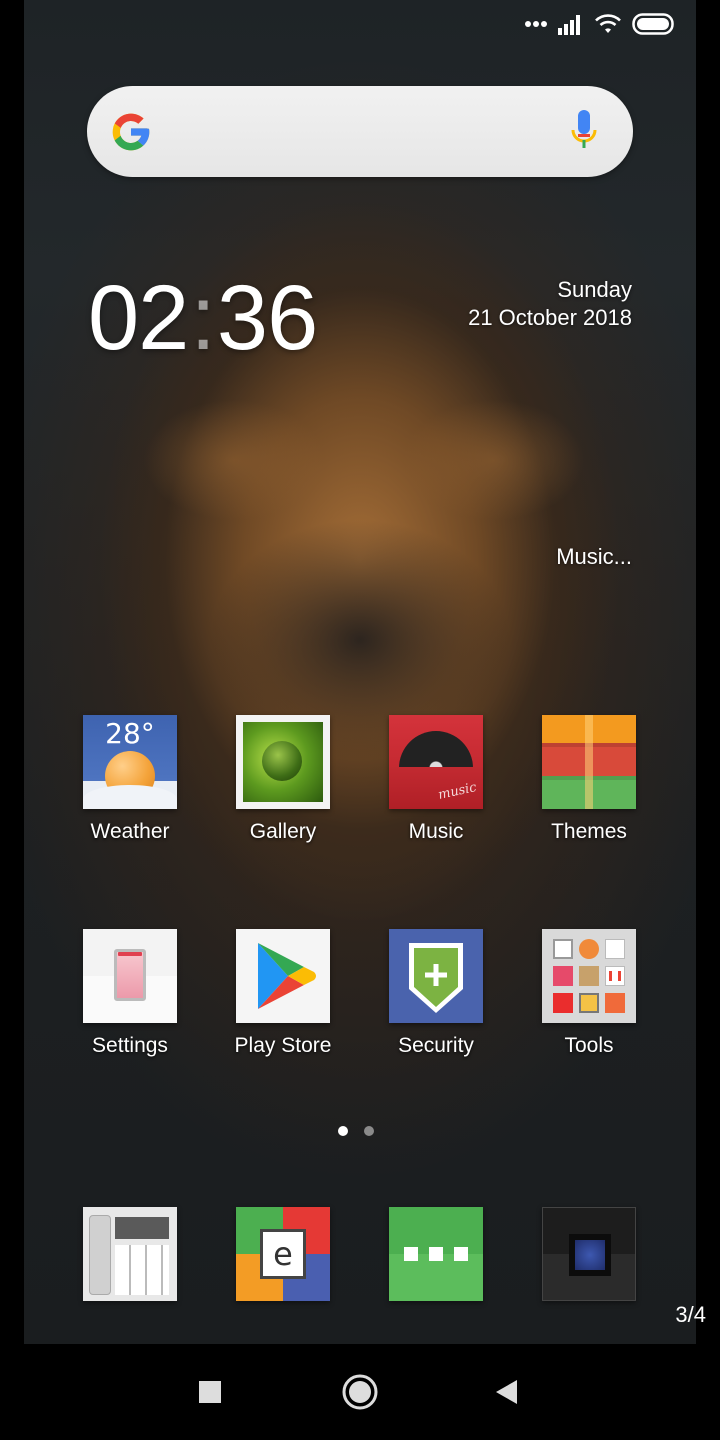 Image resolution: width=720 pixels, height=1440 pixels. Describe the element at coordinates (360, 131) in the screenshot. I see `google-search-bar` at that location.